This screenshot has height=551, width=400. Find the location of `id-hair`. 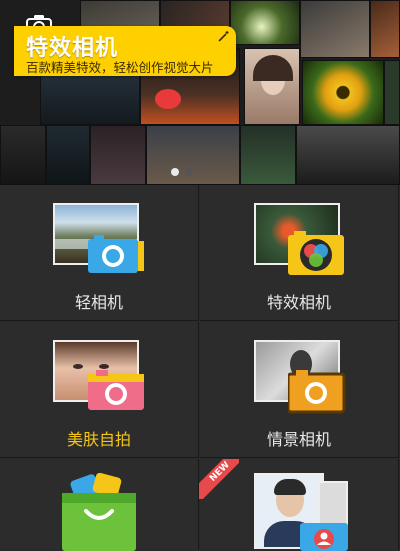

id-hair is located at coordinates (290, 487).